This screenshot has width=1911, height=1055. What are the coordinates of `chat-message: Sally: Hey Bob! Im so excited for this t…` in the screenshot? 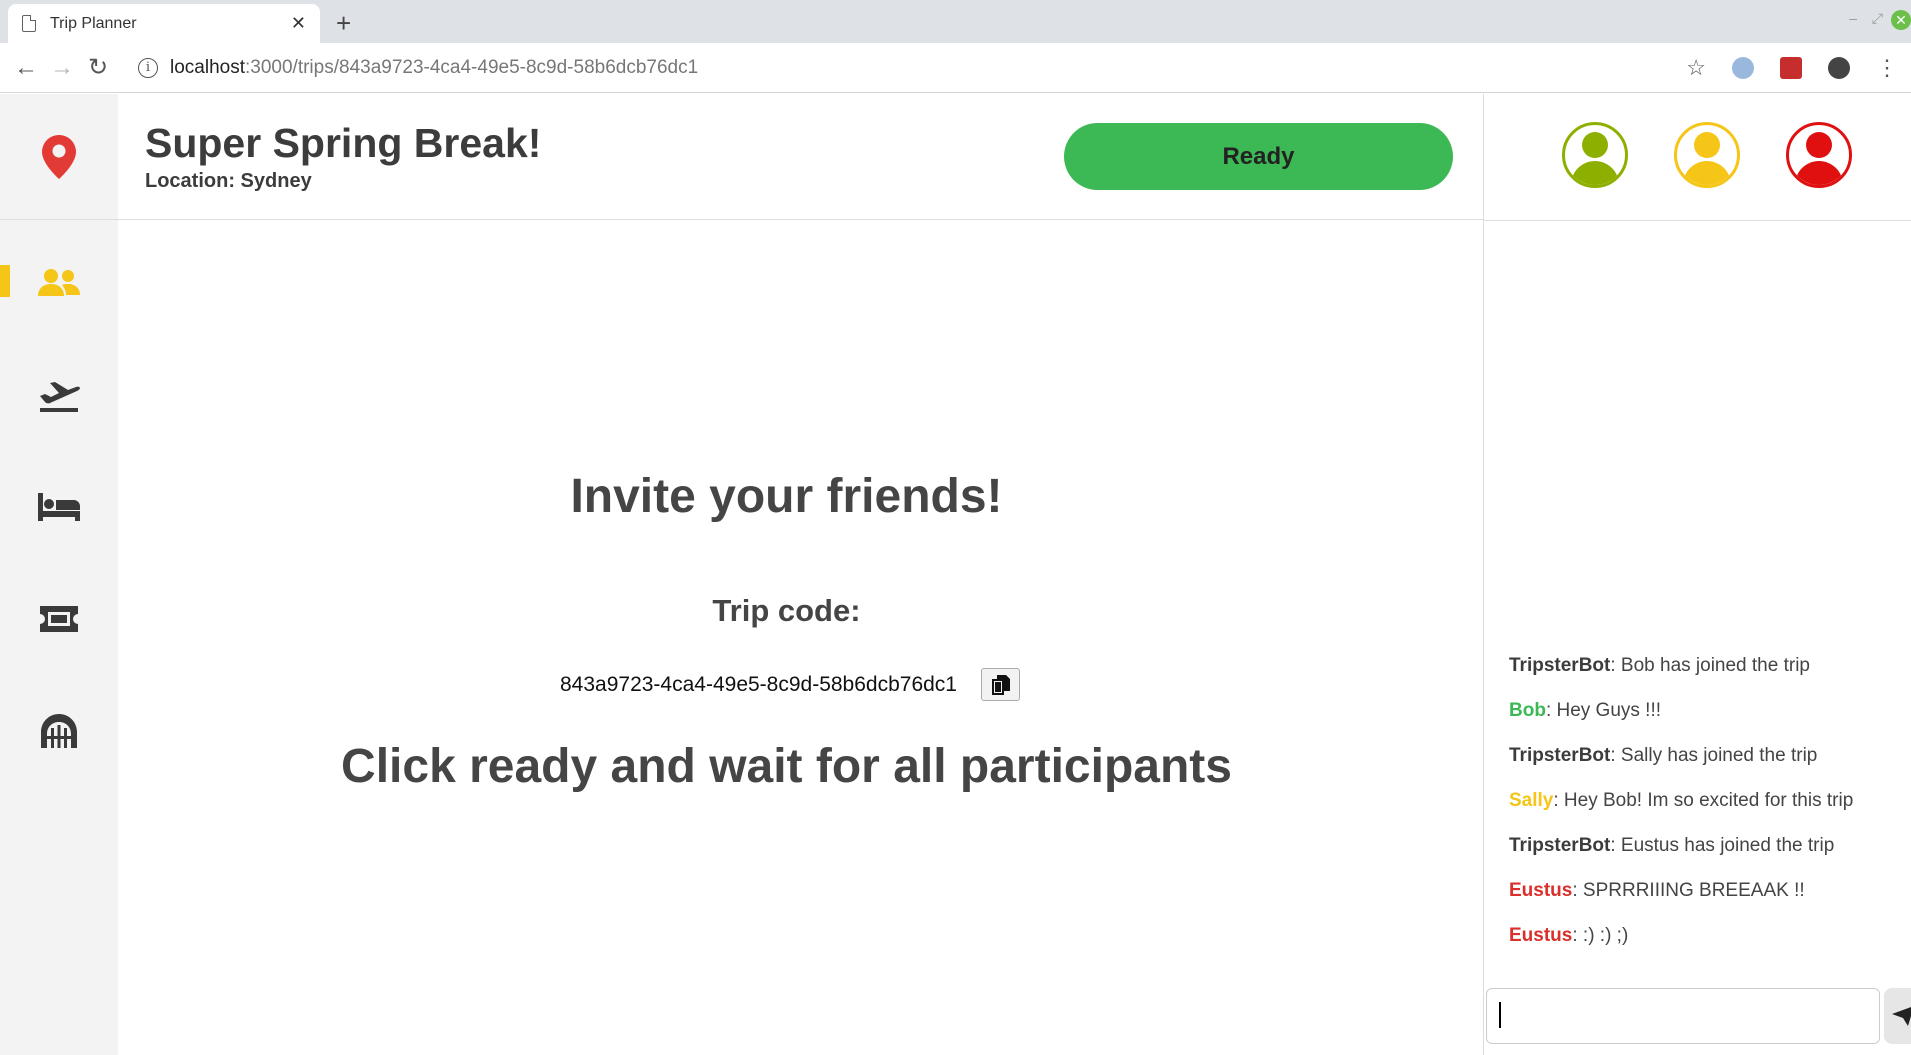 It's located at (1709, 811).